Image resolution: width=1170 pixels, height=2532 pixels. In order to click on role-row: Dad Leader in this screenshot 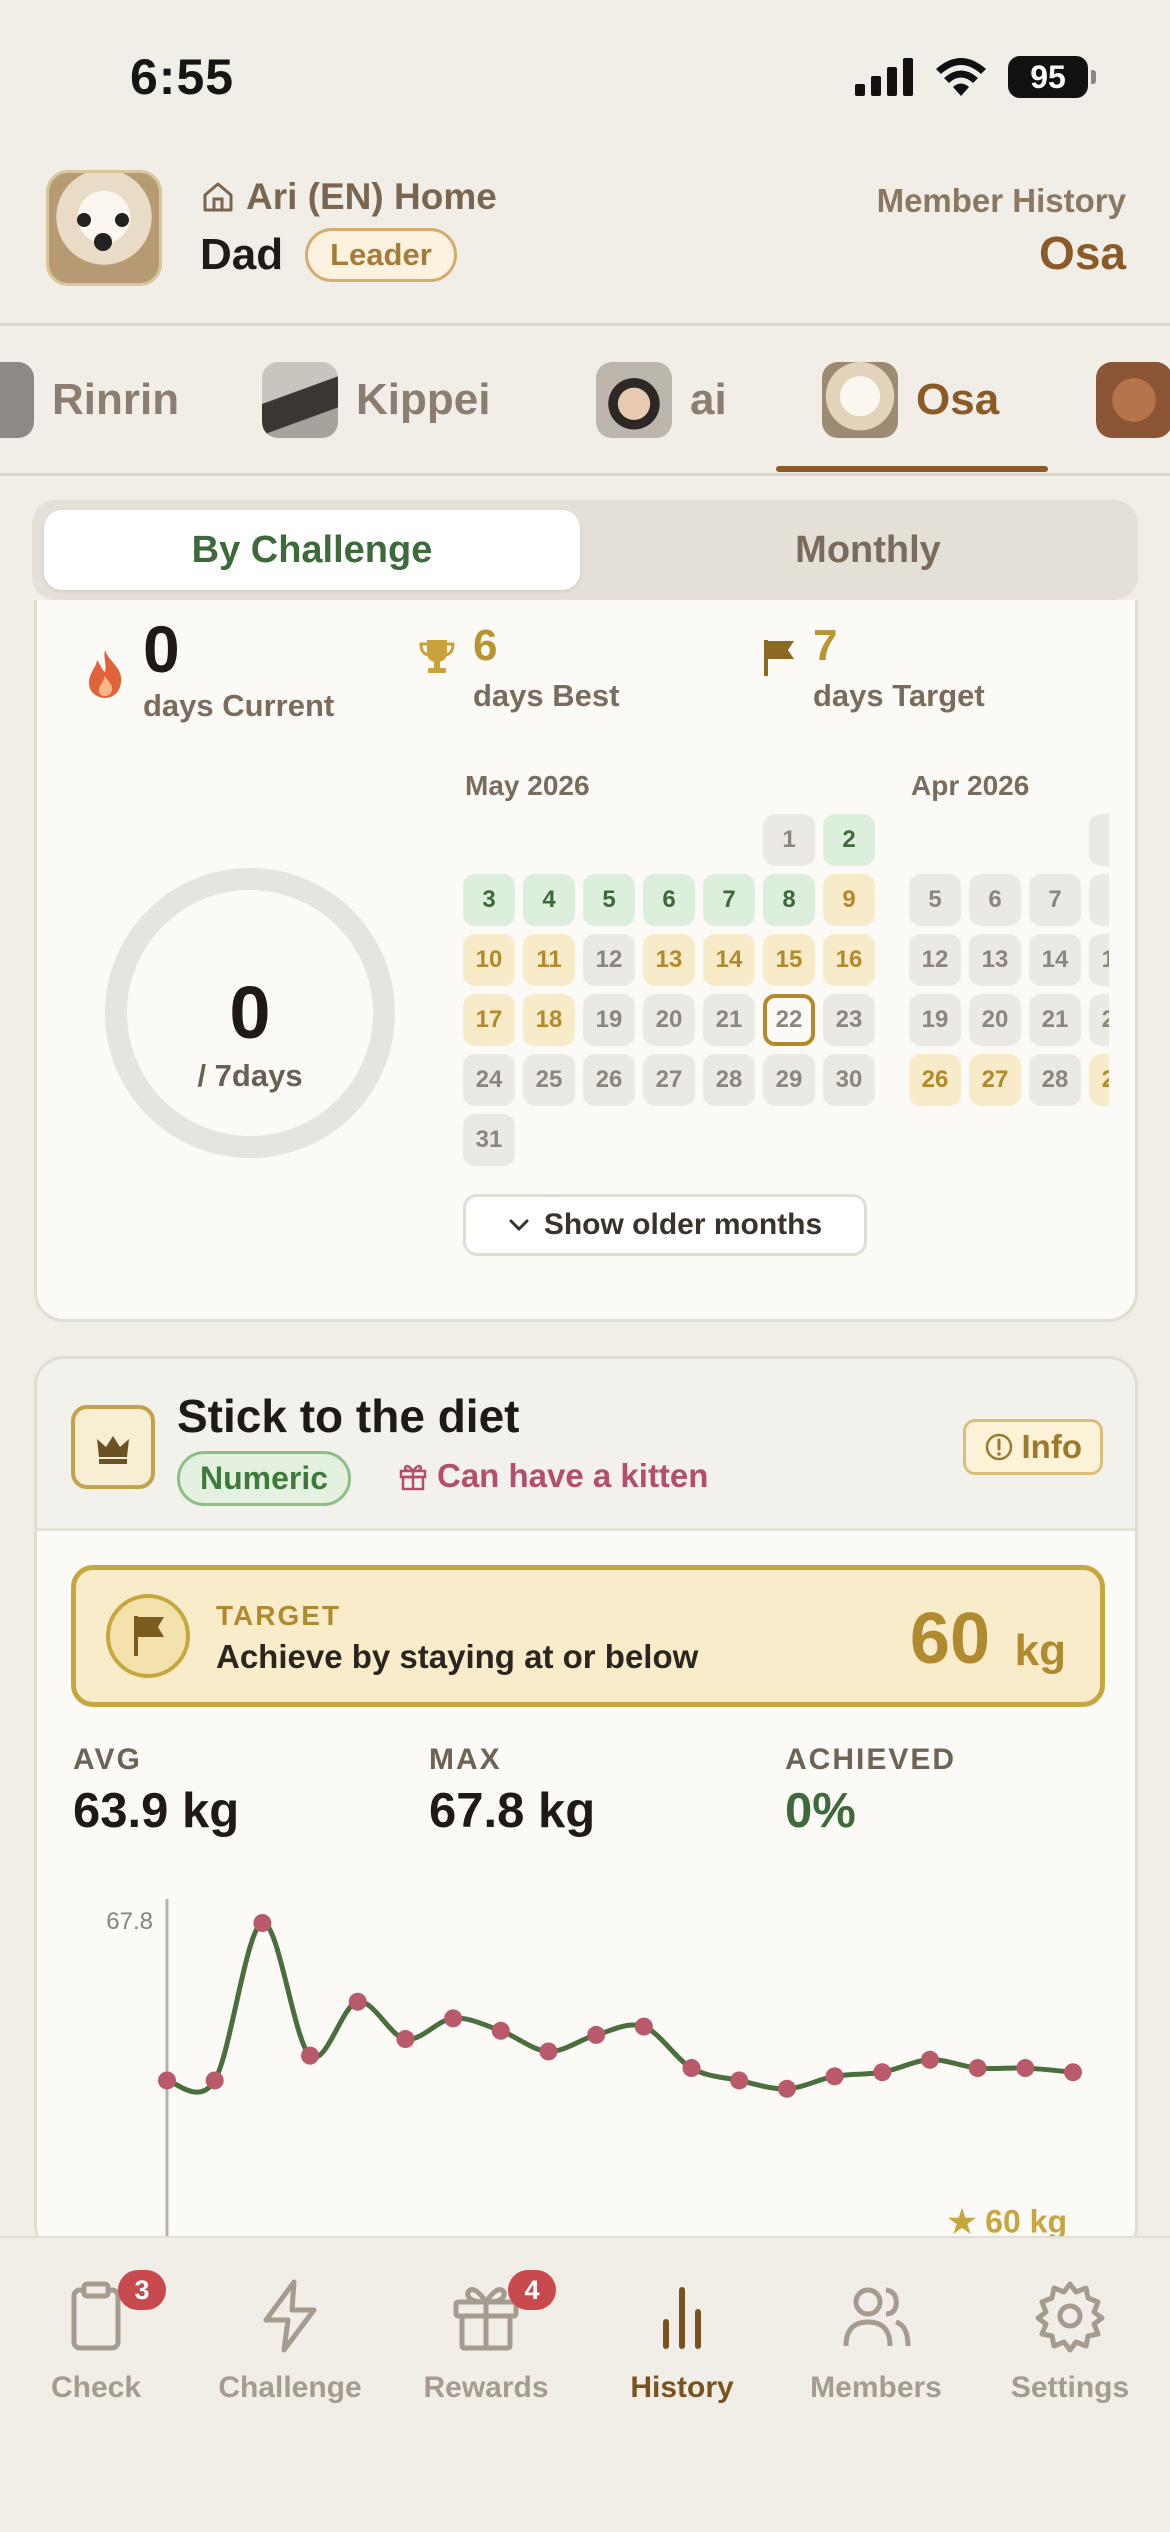, I will do `click(328, 255)`.